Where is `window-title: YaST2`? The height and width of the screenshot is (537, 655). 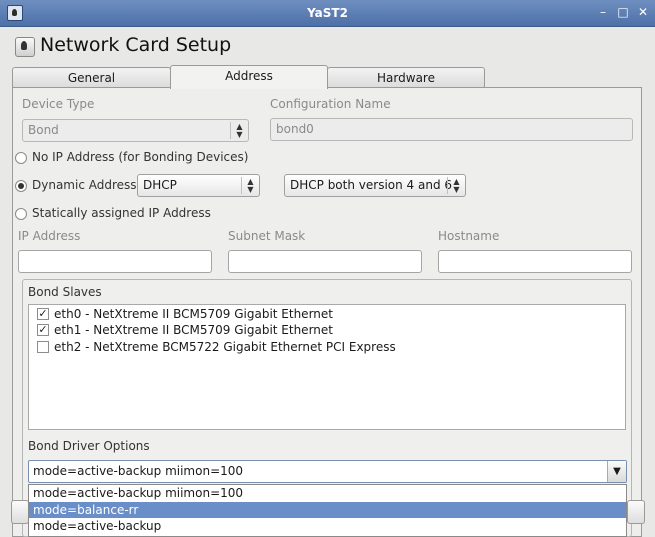 window-title: YaST2 is located at coordinates (327, 13).